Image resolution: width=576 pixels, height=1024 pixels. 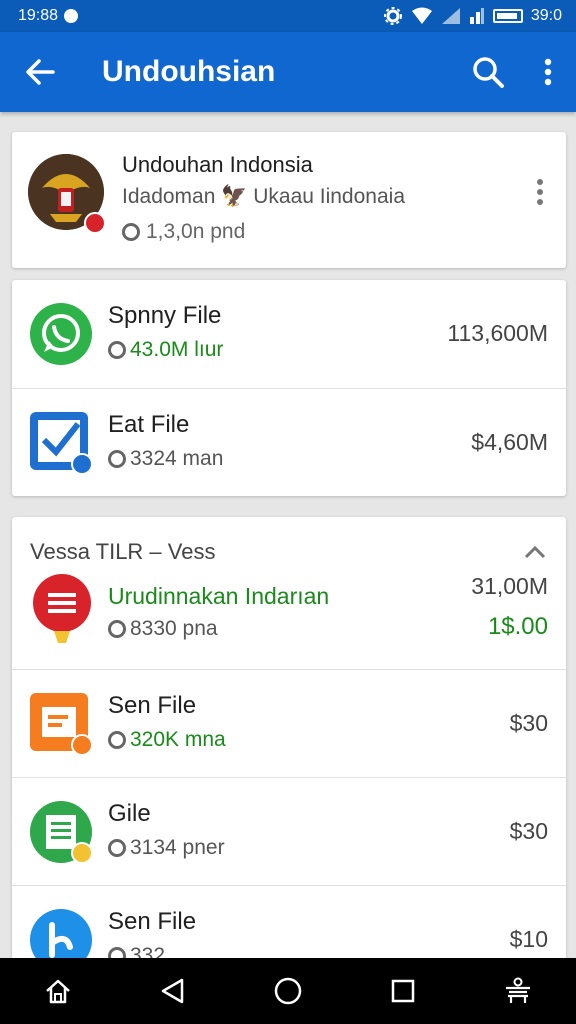 I want to click on section-featured-meta-text: 8330 pna, so click(x=174, y=628).